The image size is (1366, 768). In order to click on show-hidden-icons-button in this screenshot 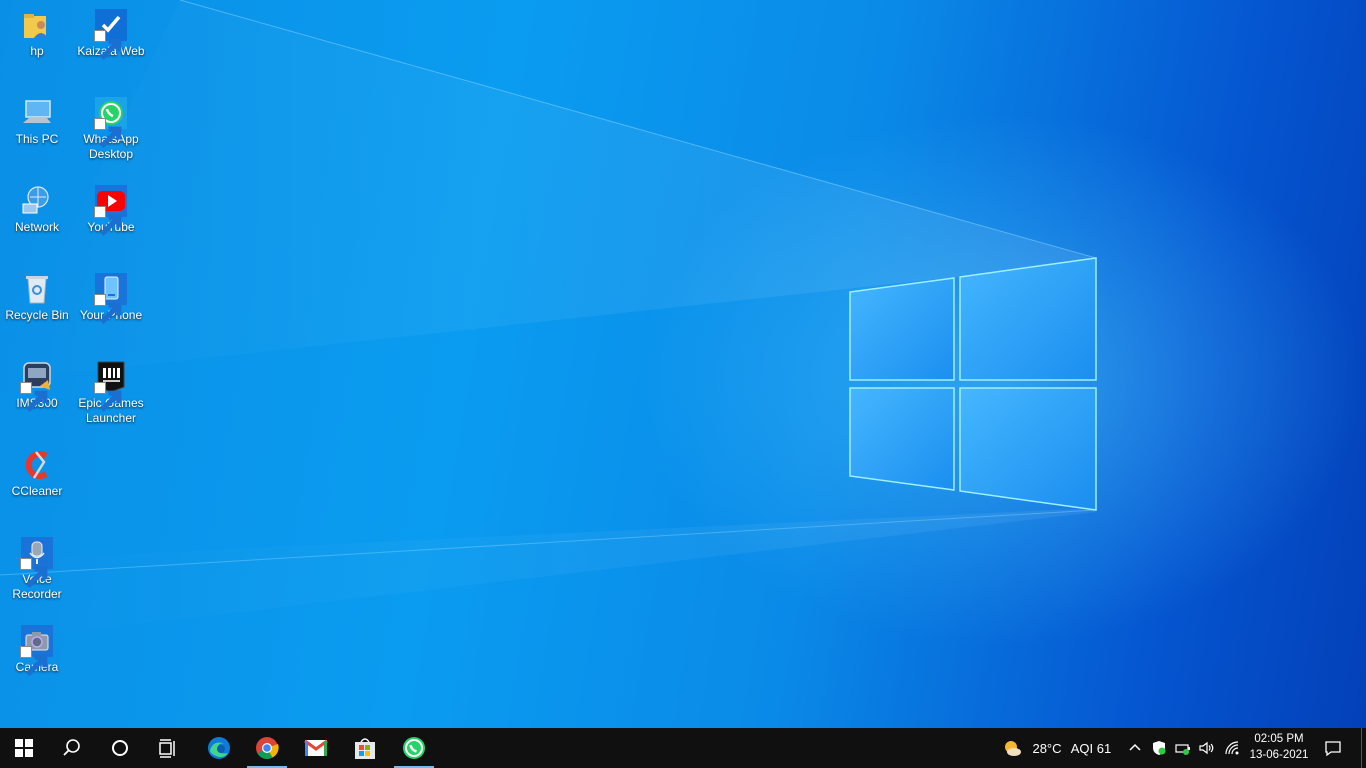, I will do `click(1135, 748)`.